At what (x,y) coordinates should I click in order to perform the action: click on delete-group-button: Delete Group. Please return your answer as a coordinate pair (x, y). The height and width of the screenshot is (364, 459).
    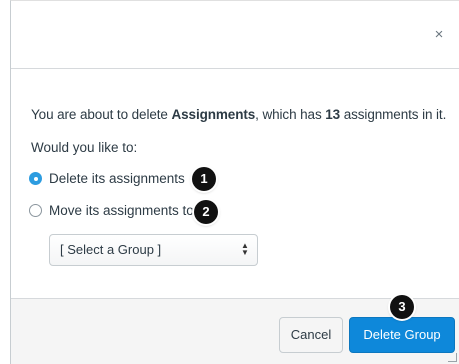
    Looking at the image, I should click on (402, 335).